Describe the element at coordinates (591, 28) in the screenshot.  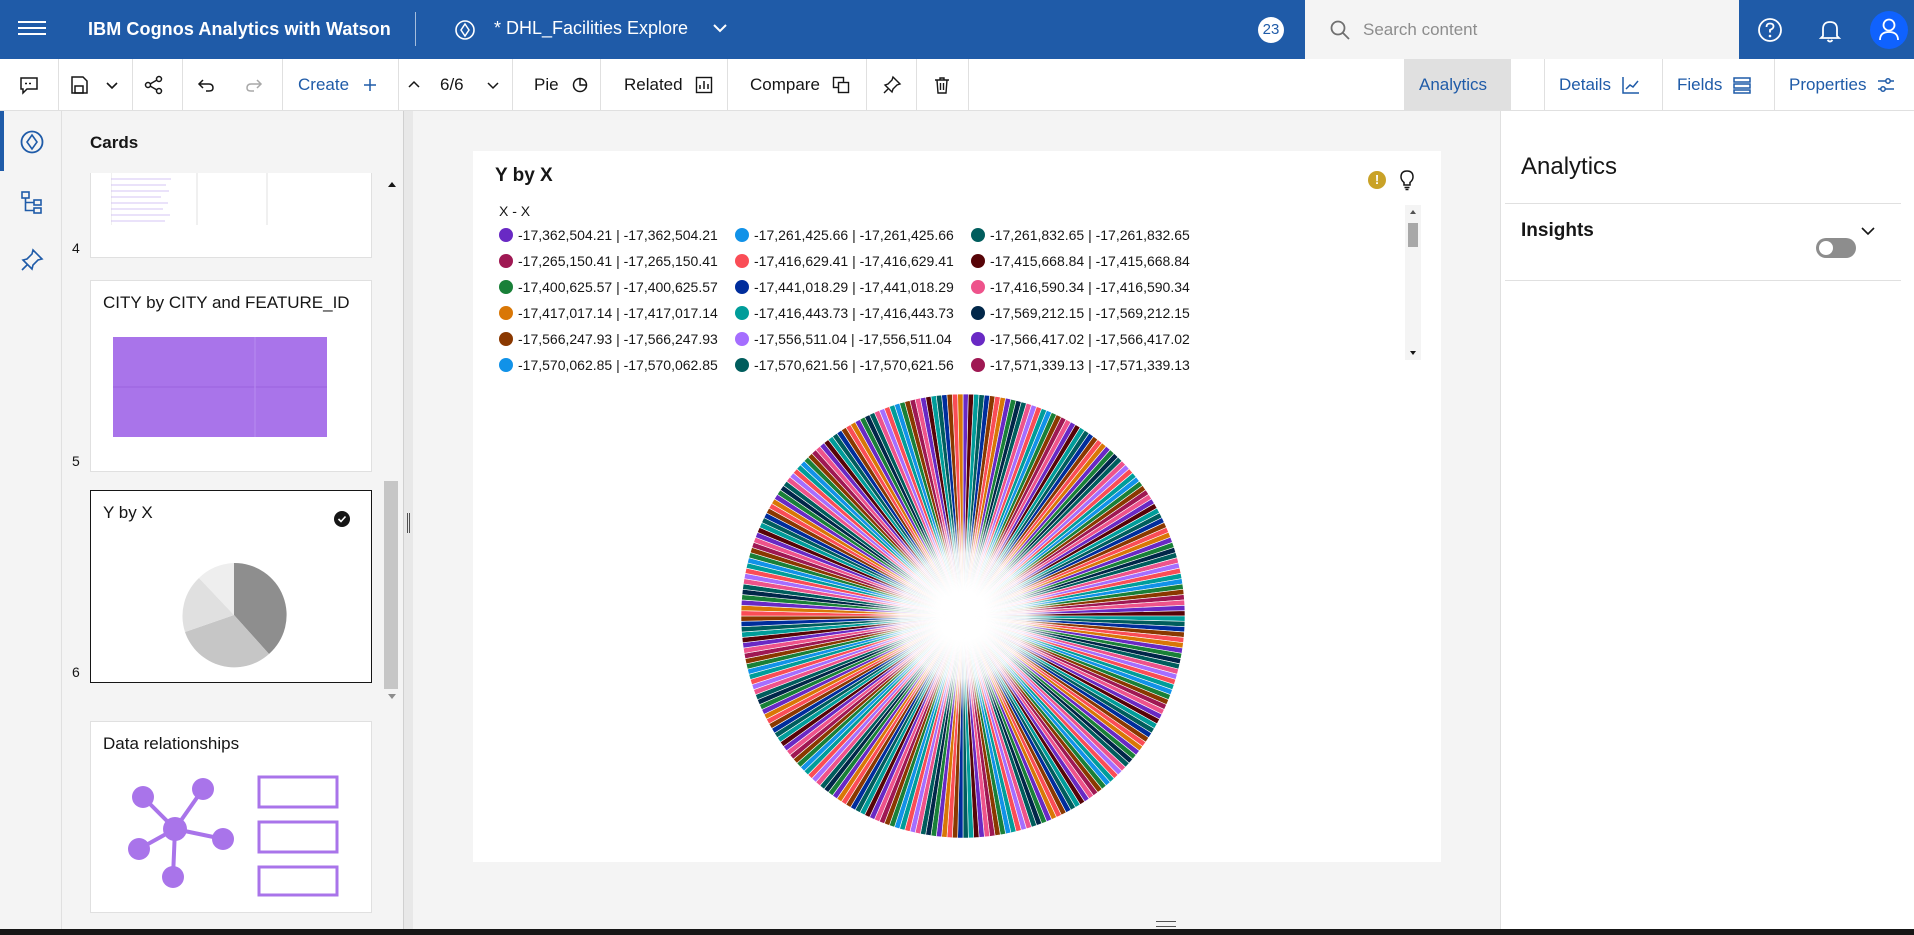
I see `document-title: * DHL_Facilities Explore` at that location.